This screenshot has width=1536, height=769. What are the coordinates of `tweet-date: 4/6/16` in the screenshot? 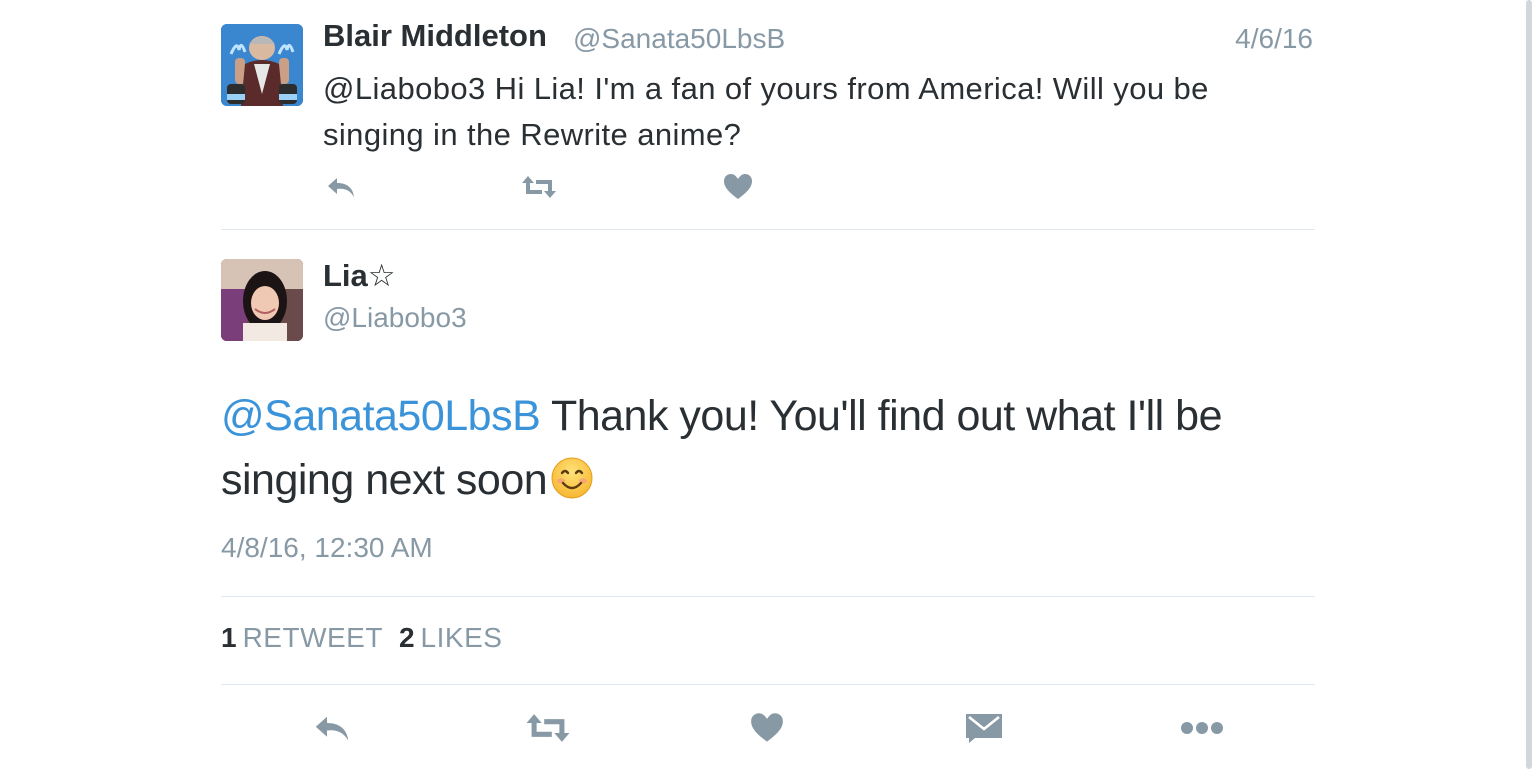 It's located at (1274, 39).